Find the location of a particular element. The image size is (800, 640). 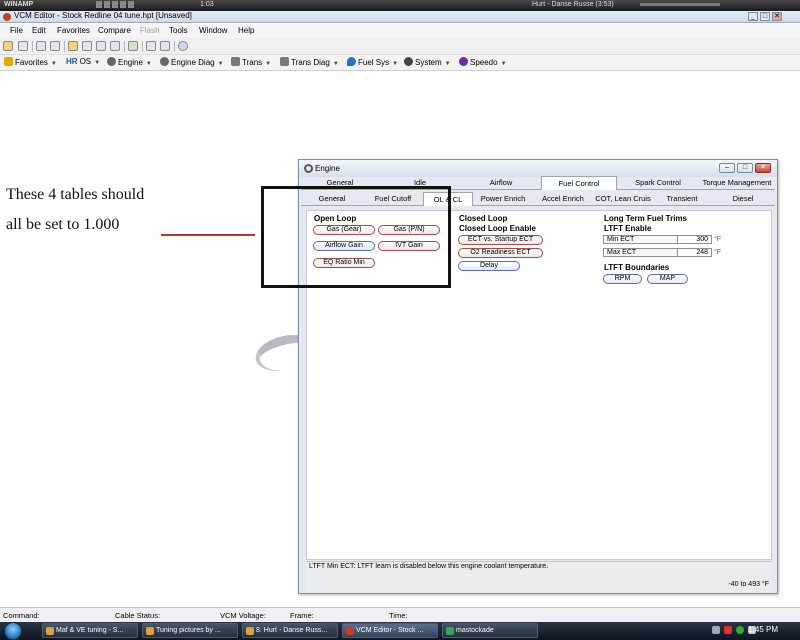

nav-trans: Trans ▼ is located at coordinates (251, 62).